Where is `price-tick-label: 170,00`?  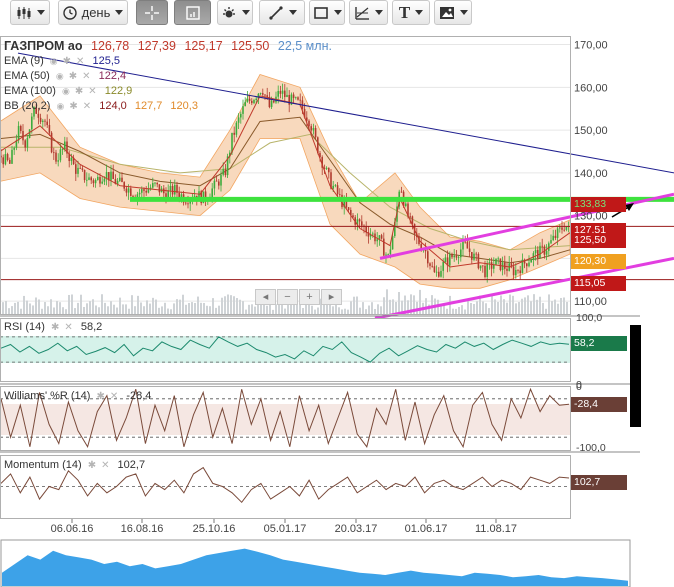 price-tick-label: 170,00 is located at coordinates (591, 46).